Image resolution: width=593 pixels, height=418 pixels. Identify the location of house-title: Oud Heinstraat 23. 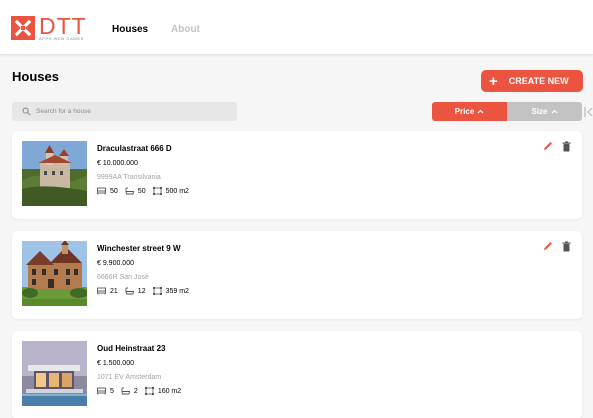
(131, 348).